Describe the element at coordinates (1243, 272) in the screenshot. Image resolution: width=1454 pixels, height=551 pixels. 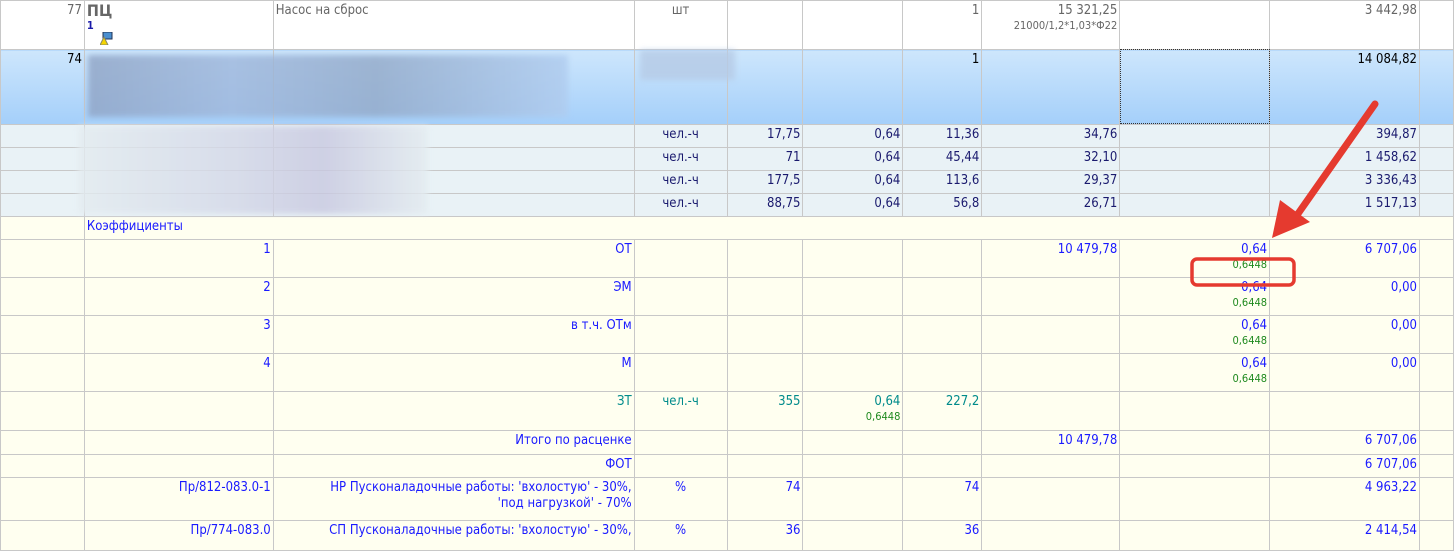
I see `highlight-box` at that location.